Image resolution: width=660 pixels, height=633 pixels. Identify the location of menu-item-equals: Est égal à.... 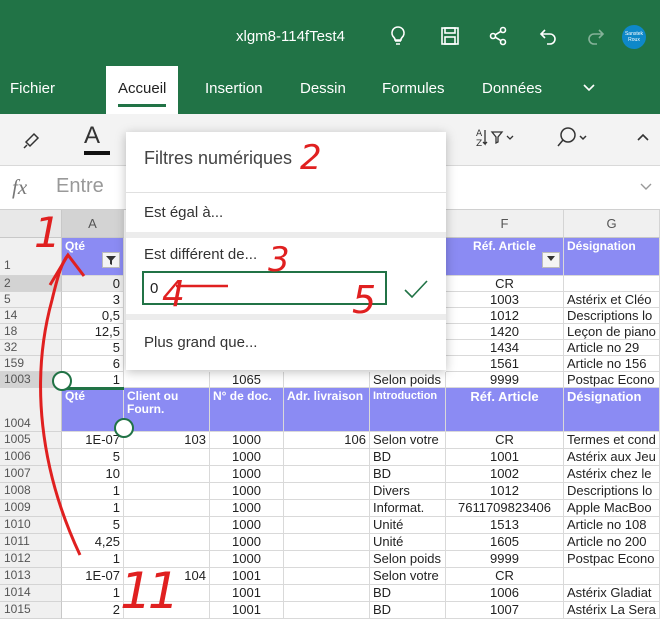
(183, 212).